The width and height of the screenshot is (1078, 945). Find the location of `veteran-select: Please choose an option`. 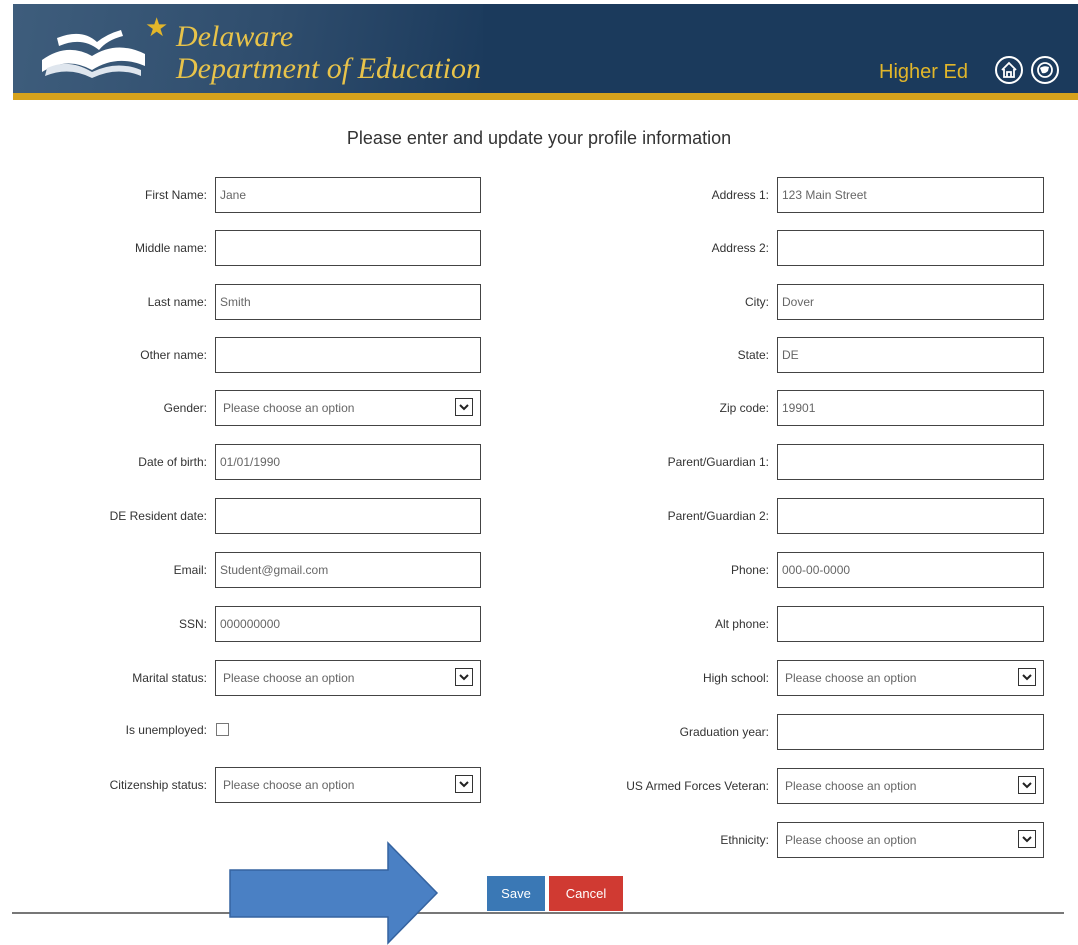

veteran-select: Please choose an option is located at coordinates (910, 786).